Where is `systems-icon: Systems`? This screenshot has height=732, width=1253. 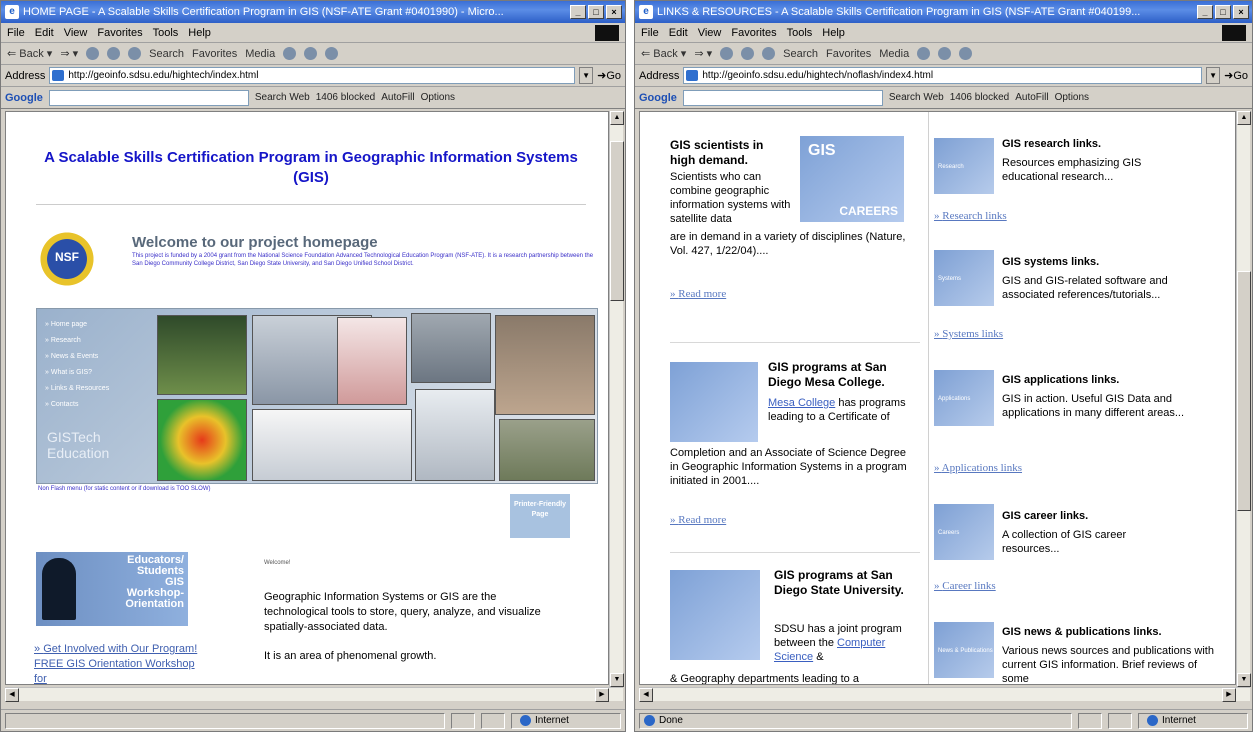
systems-icon: Systems is located at coordinates (964, 278).